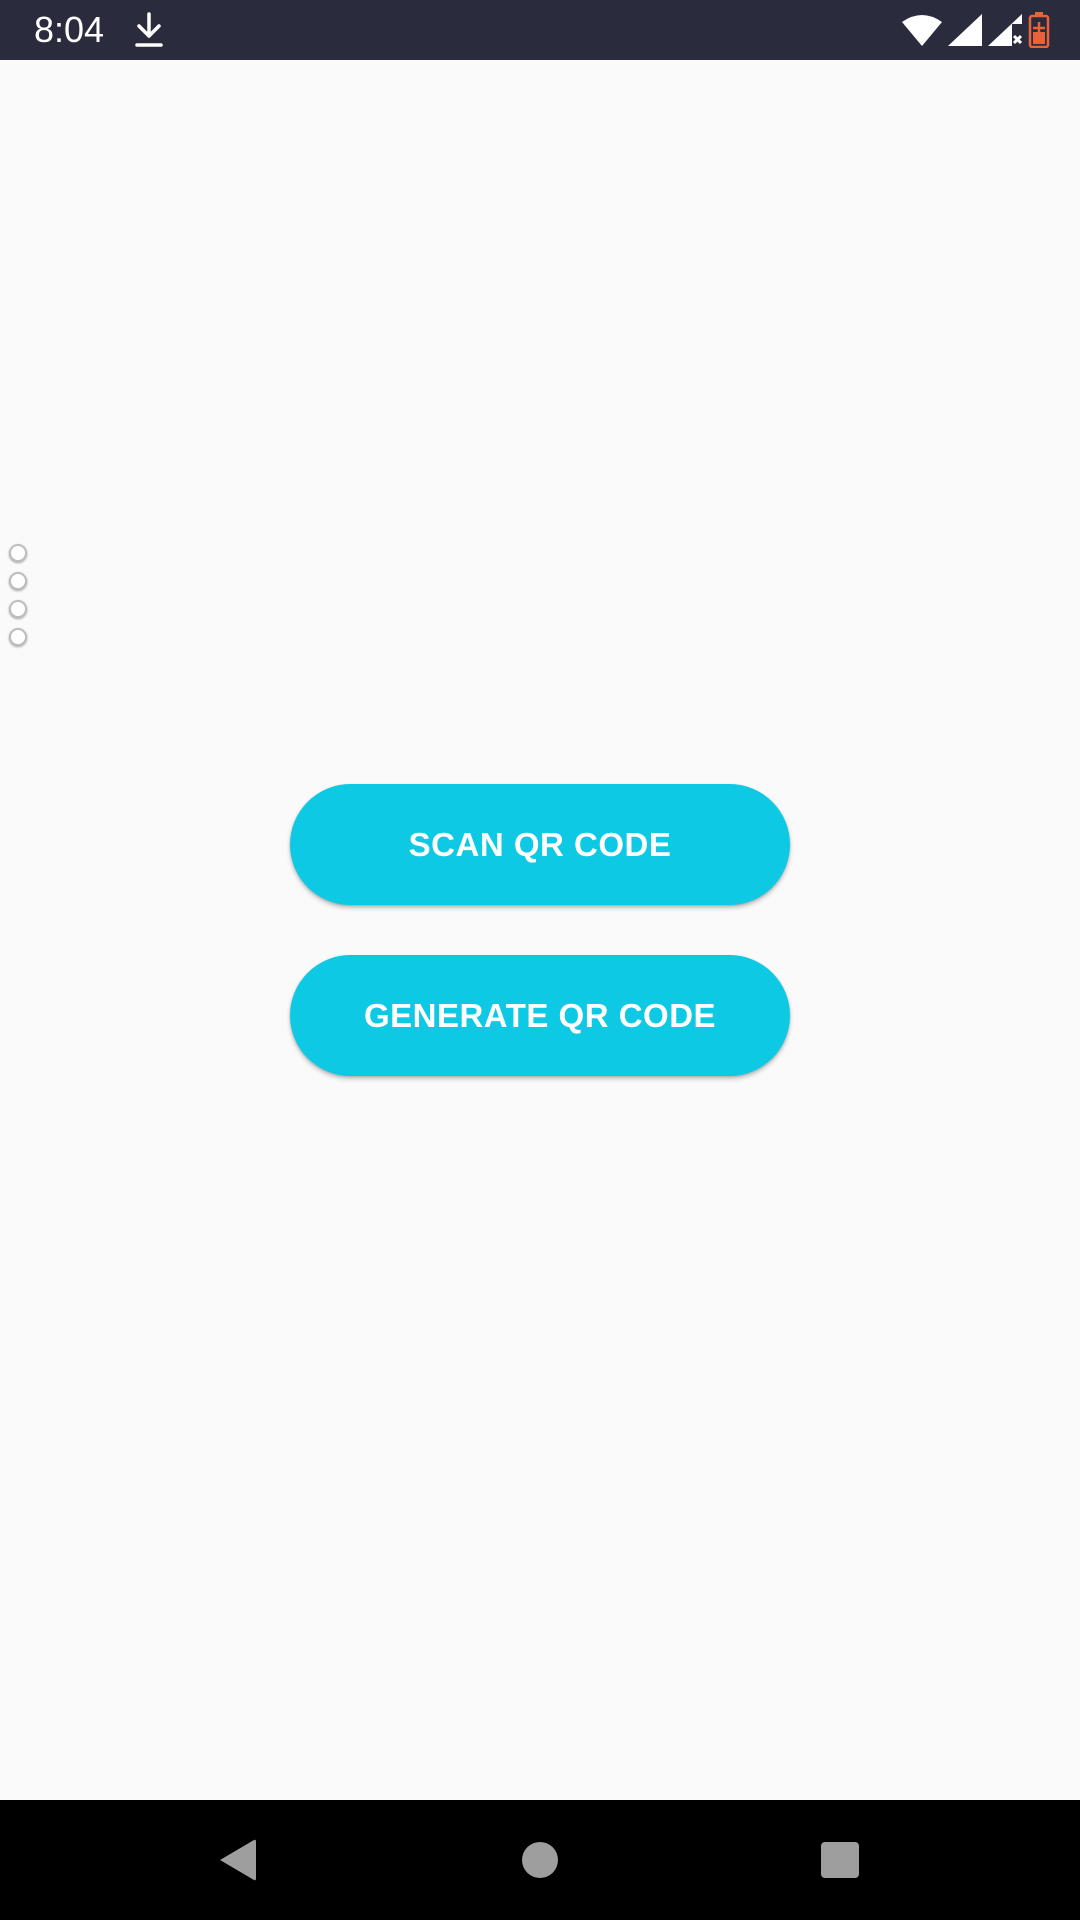  Describe the element at coordinates (1005, 30) in the screenshot. I see `signal-no-data-icon` at that location.